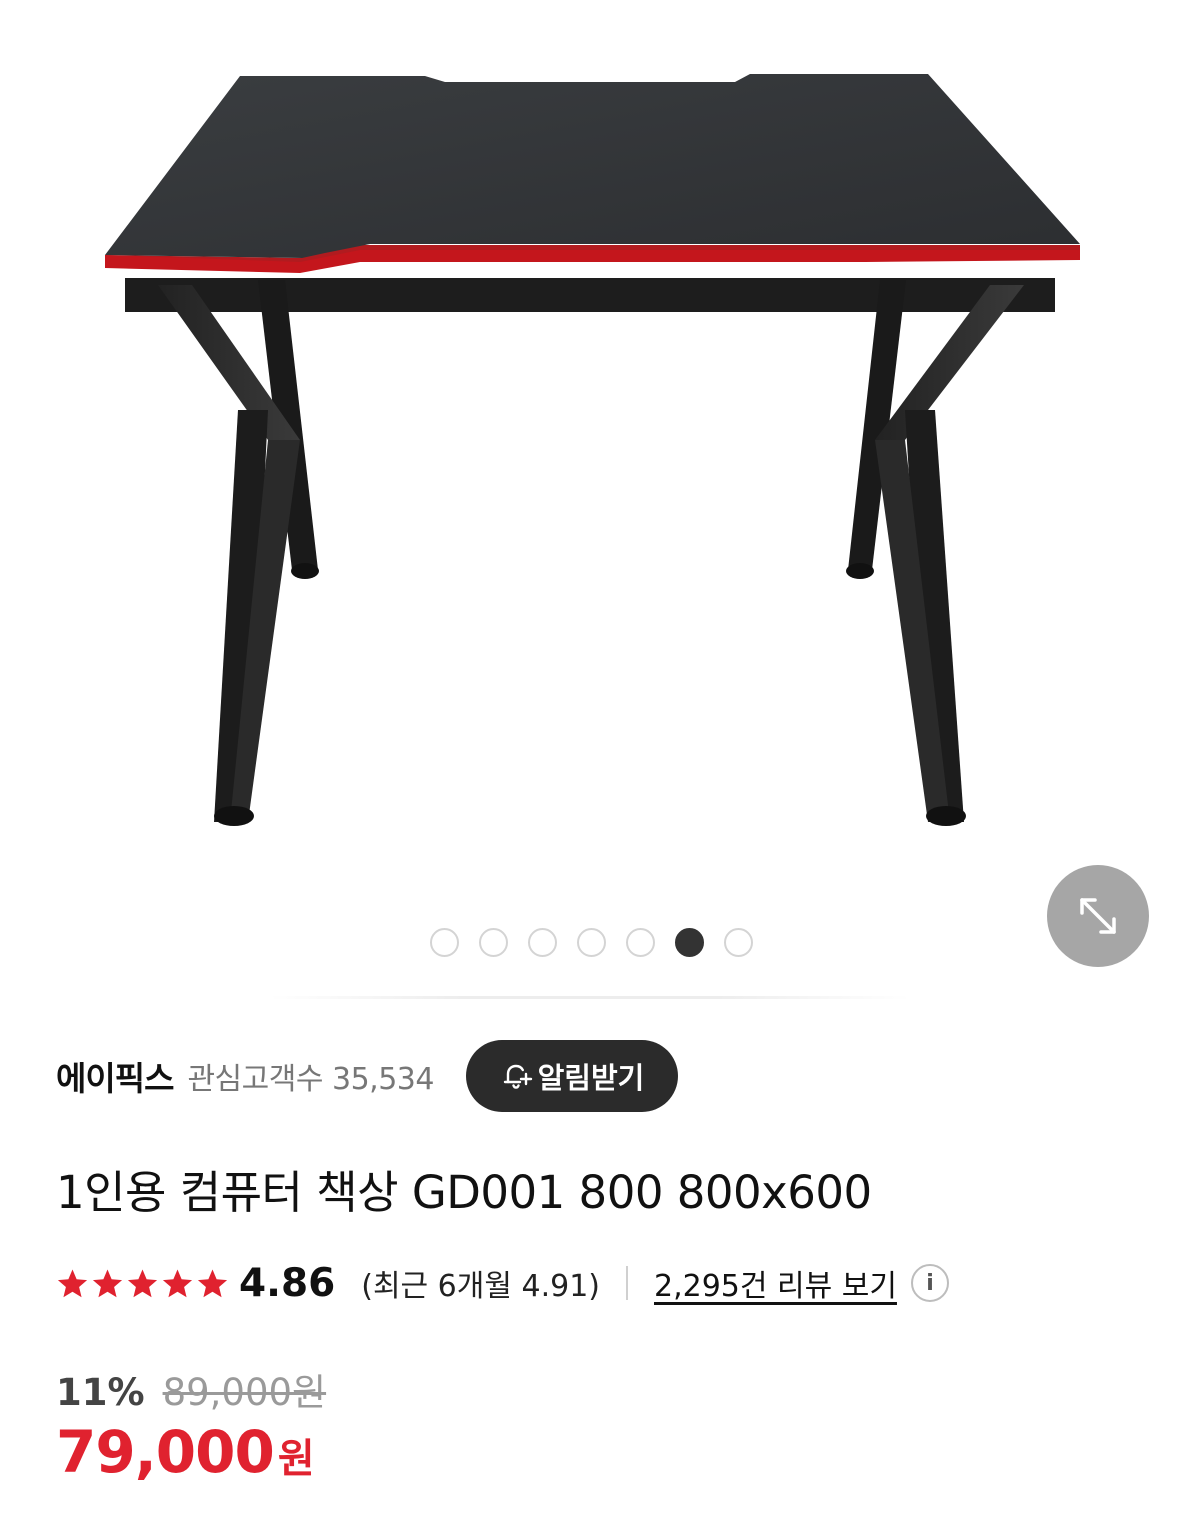  I want to click on expand-arrows-icon, so click(1098, 916).